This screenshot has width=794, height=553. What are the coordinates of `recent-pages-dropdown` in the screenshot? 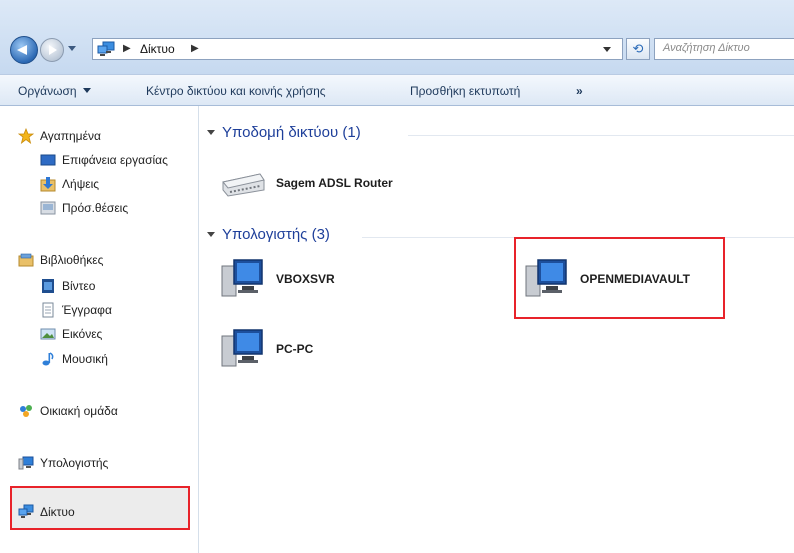 It's located at (72, 48).